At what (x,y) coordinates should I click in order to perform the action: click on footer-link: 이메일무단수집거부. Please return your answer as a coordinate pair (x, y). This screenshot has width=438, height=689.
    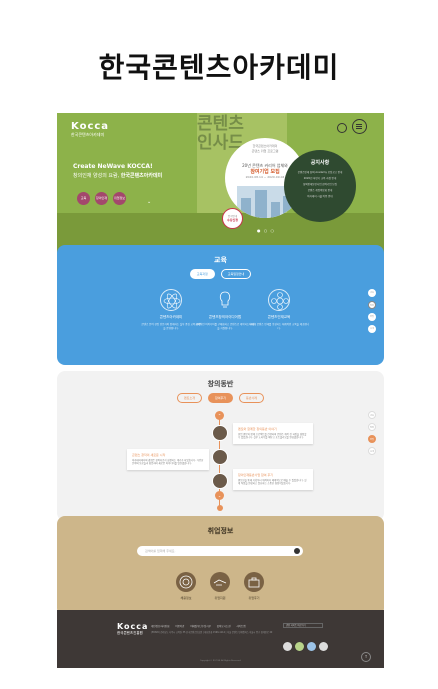
    Looking at the image, I should click on (200, 626).